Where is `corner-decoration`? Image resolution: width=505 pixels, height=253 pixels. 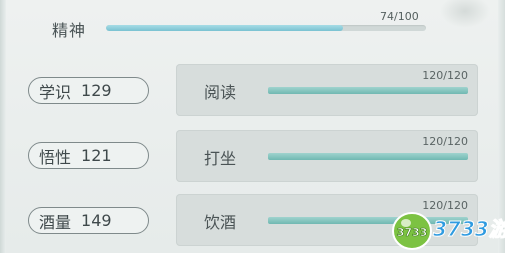 corner-decoration is located at coordinates (465, 14).